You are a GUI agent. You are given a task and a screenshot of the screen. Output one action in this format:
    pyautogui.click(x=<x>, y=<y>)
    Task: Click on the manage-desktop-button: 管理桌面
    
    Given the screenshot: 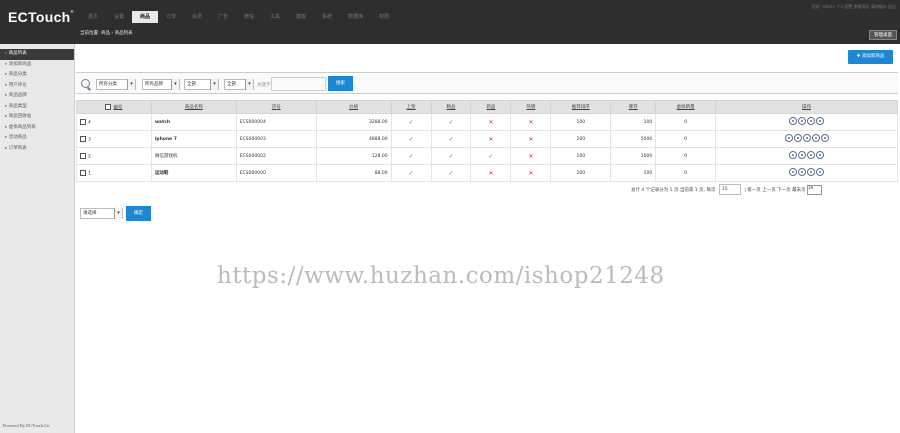 What is the action you would take?
    pyautogui.click(x=883, y=35)
    